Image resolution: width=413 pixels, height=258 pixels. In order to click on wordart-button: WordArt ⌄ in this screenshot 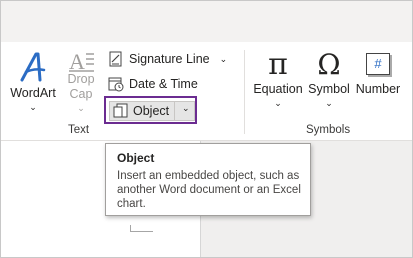, I will do `click(33, 81)`.